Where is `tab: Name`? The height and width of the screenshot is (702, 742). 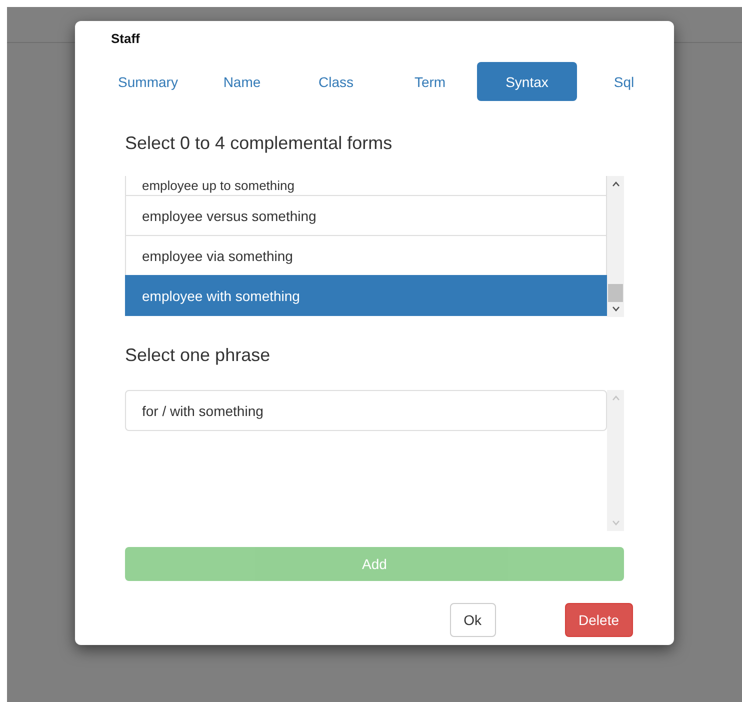
tab: Name is located at coordinates (242, 81).